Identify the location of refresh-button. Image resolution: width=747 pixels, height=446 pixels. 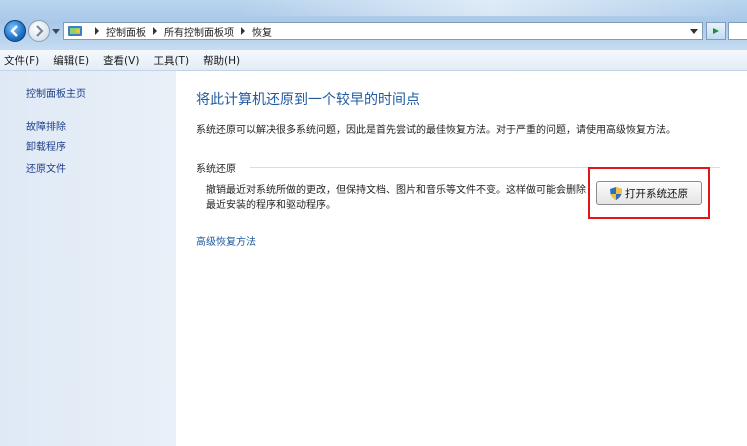
(716, 31).